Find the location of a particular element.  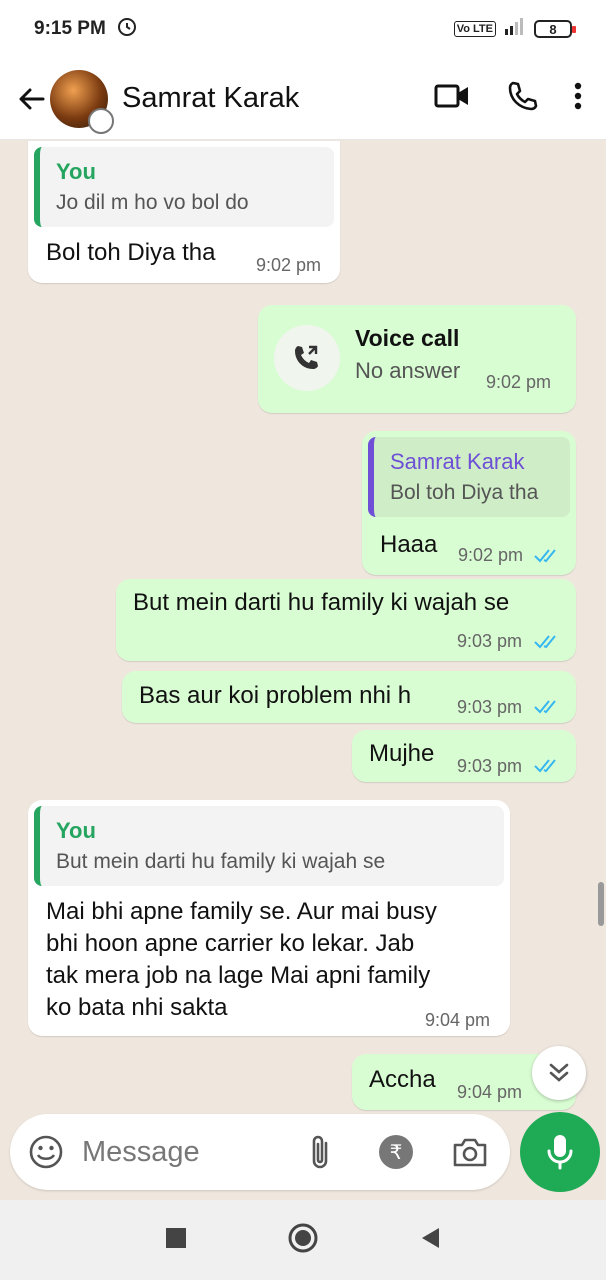

message-text: Mujhe is located at coordinates (402, 753).